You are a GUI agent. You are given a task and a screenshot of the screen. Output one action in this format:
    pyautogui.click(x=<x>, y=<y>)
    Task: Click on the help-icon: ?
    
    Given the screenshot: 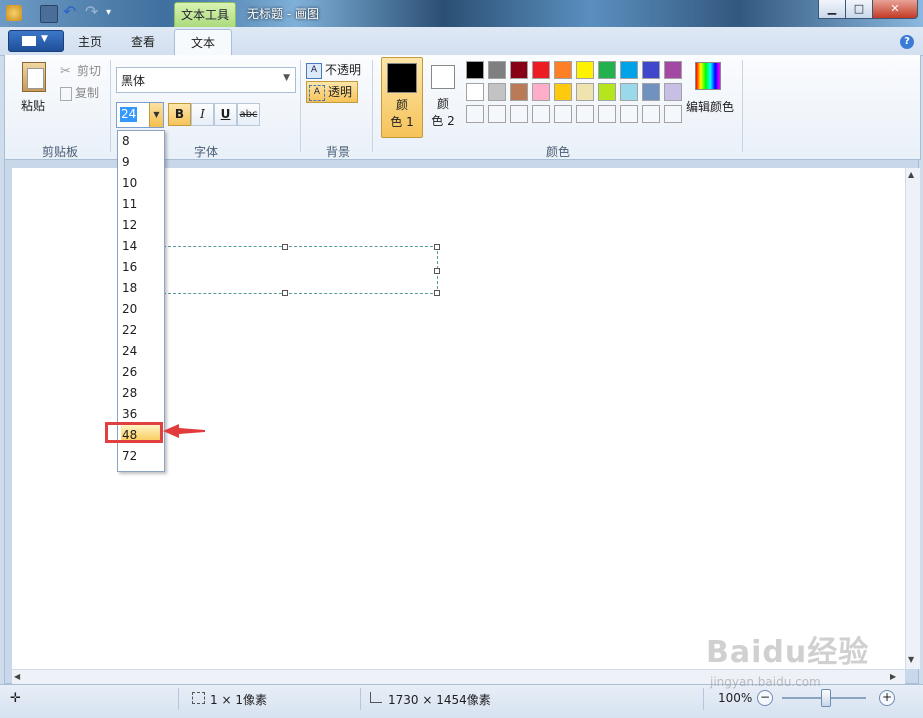 What is the action you would take?
    pyautogui.click(x=907, y=42)
    